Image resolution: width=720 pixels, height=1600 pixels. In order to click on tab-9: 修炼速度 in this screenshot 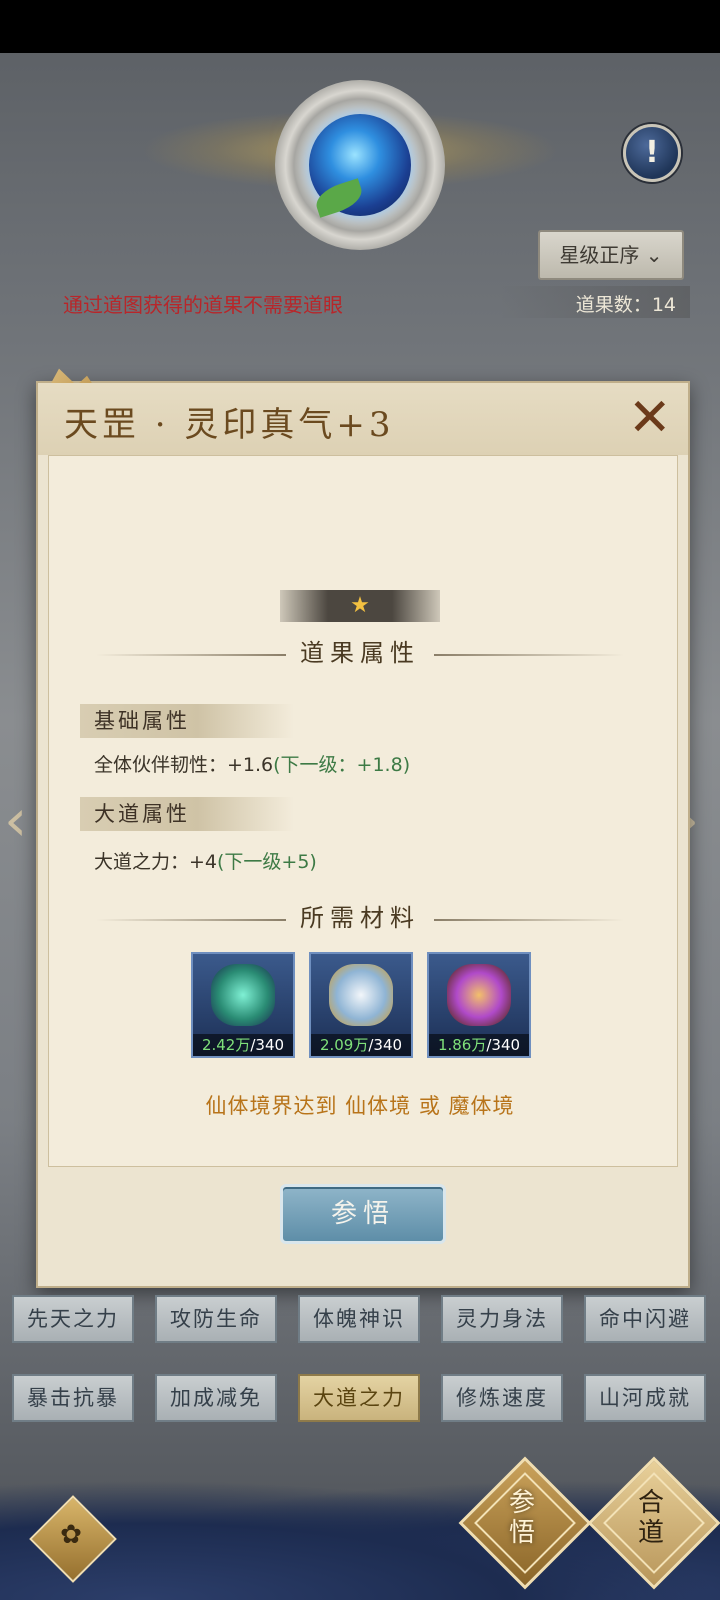, I will do `click(502, 1398)`.